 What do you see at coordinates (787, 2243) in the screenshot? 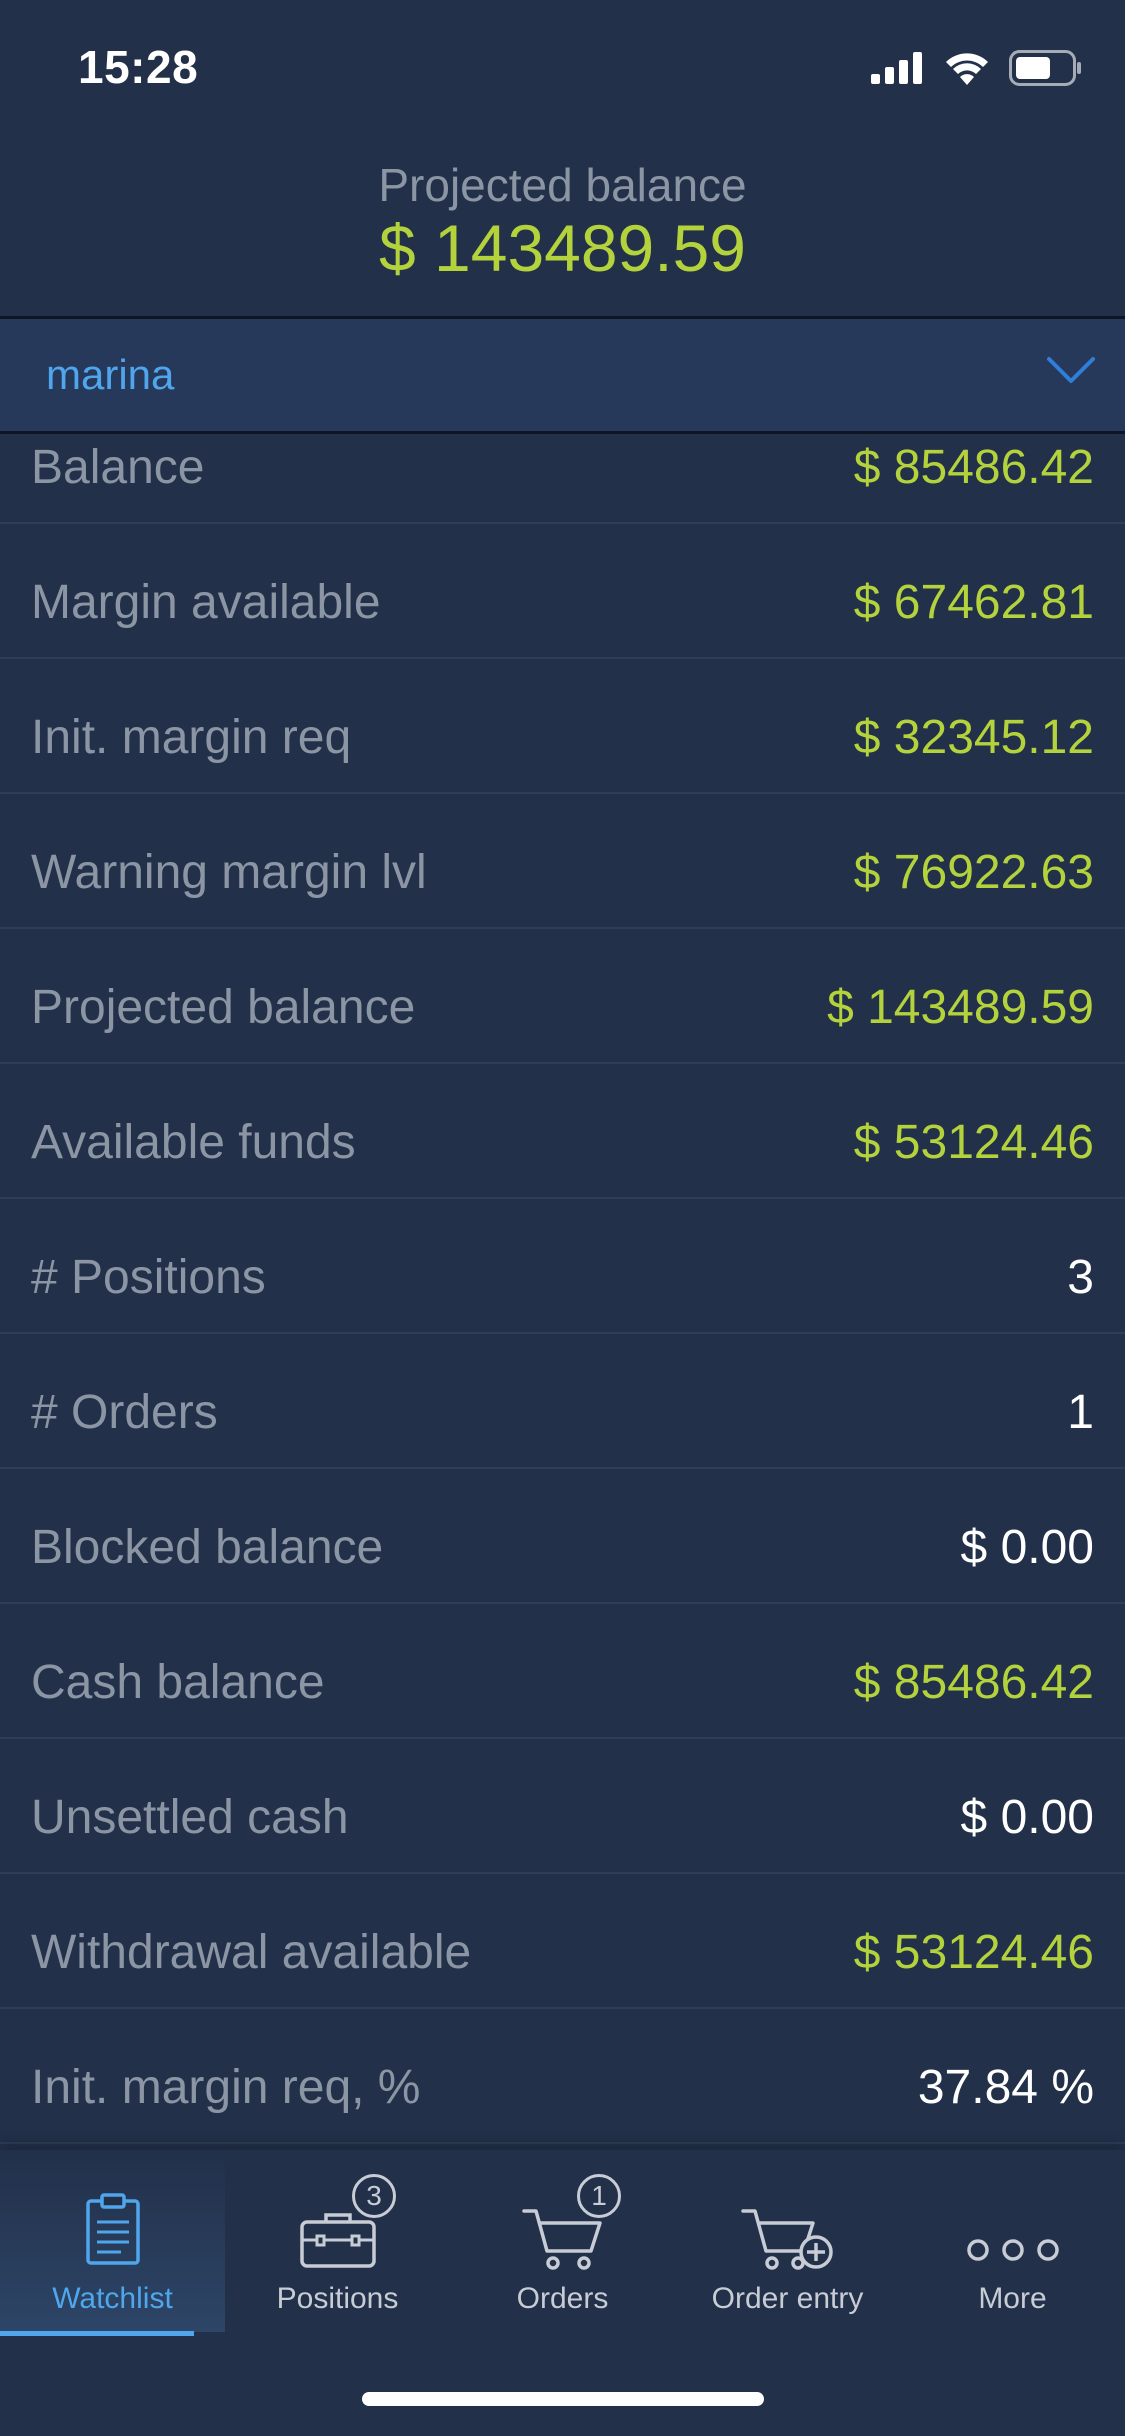
I see `cart-plus-icon` at bounding box center [787, 2243].